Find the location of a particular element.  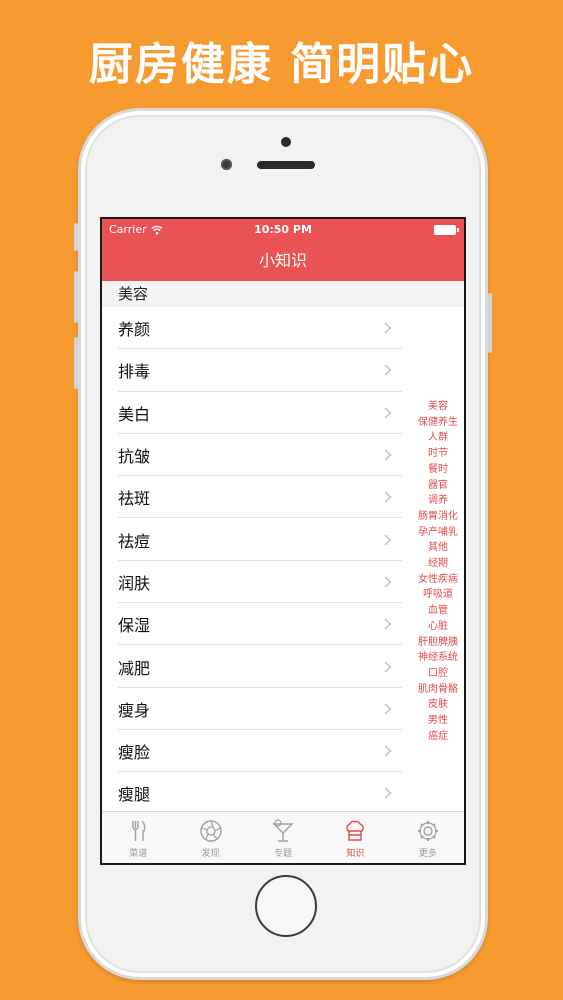

battery-icon is located at coordinates (446, 230).